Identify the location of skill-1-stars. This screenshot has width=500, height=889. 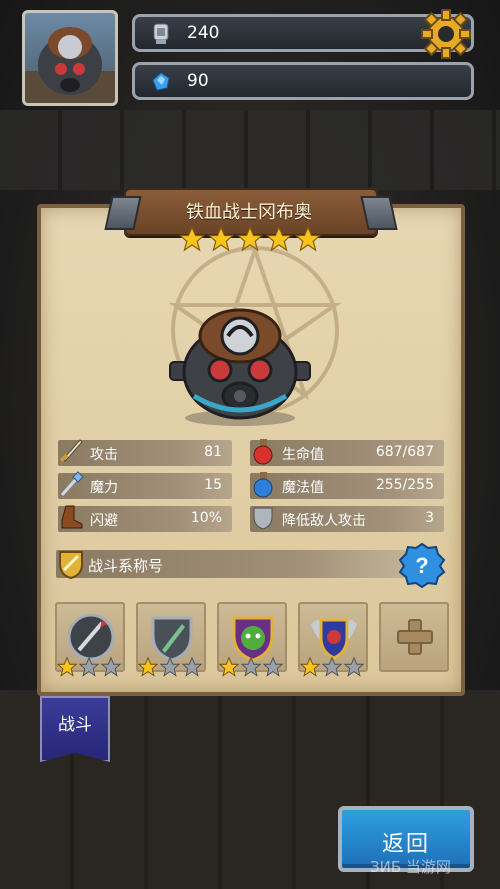
(89, 667).